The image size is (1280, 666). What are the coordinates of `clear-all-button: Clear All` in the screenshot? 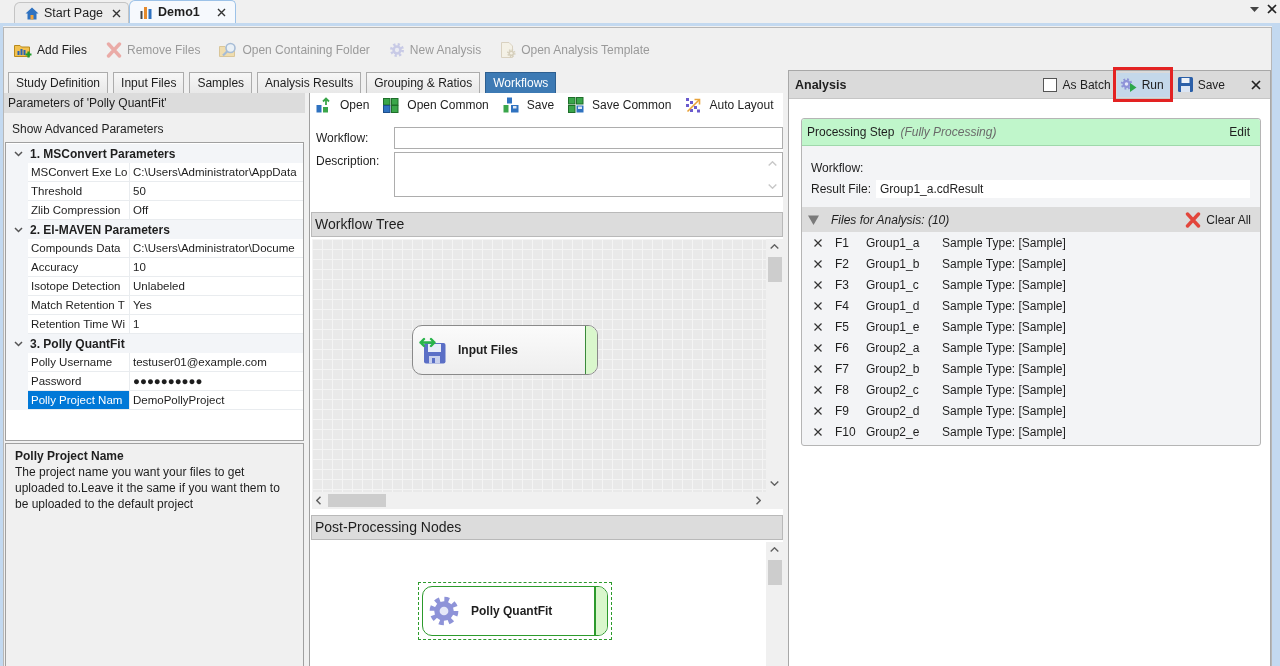 It's located at (1218, 219).